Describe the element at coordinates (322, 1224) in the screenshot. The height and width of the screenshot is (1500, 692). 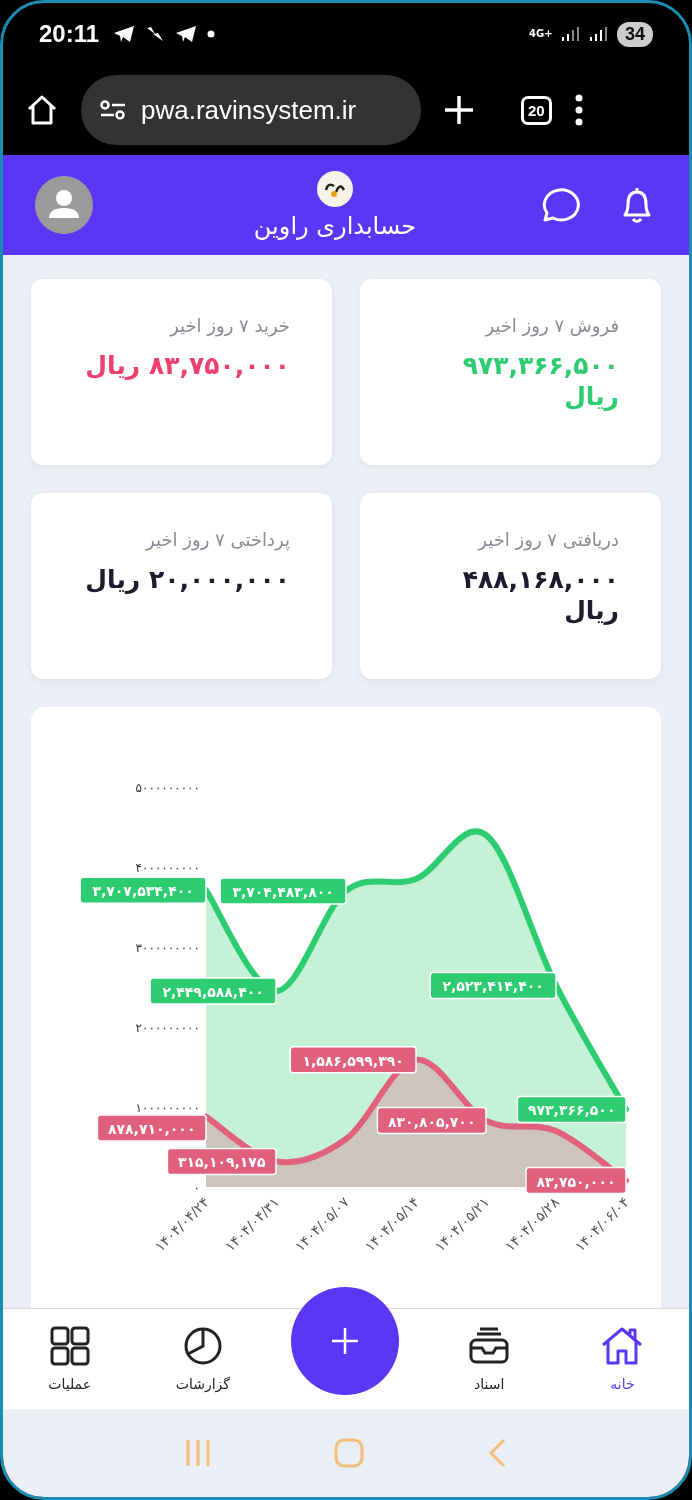
I see `axis-tick-label: ۱۴۰۴/۰۵/۰۷` at that location.